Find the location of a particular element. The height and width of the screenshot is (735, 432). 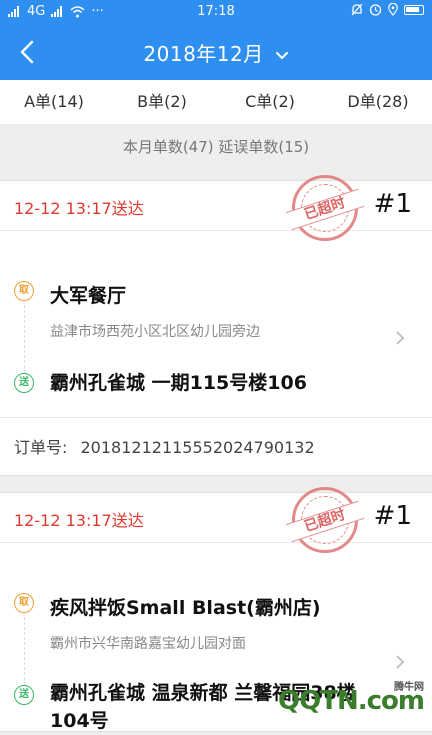

app-header: 2018年12月 is located at coordinates (216, 52).